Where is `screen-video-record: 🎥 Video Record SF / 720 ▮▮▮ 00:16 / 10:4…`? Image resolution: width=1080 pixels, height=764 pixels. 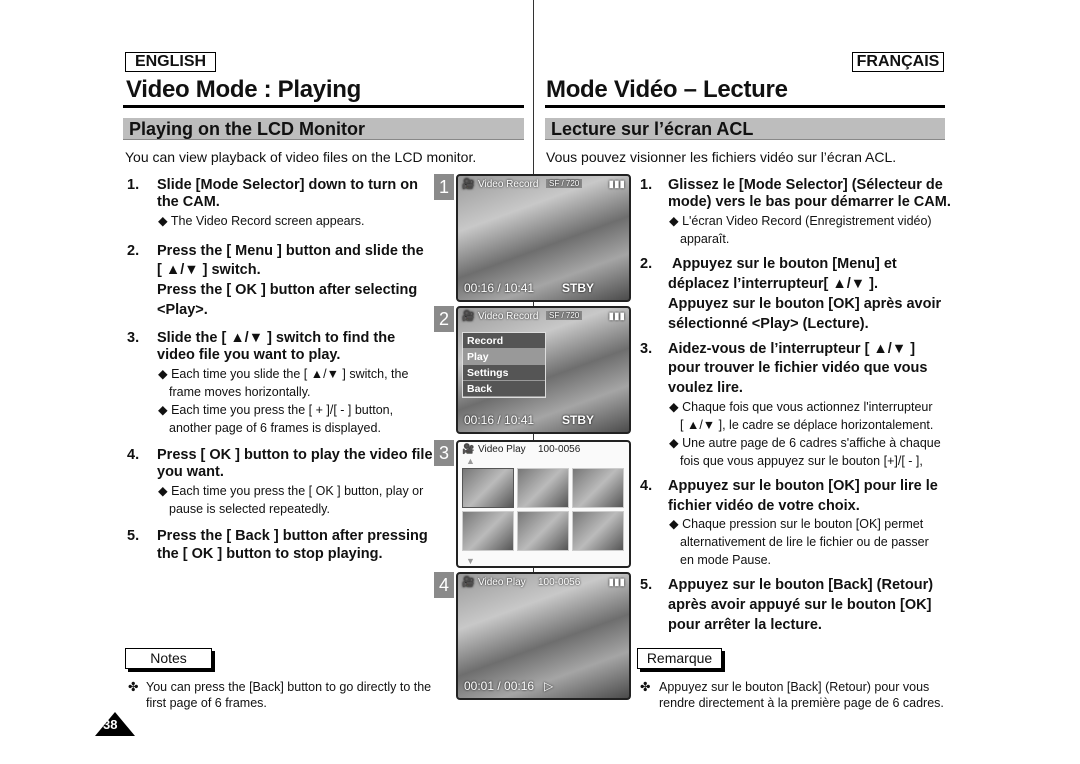 screen-video-record: 🎥 Video Record SF / 720 ▮▮▮ 00:16 / 10:4… is located at coordinates (543, 238).